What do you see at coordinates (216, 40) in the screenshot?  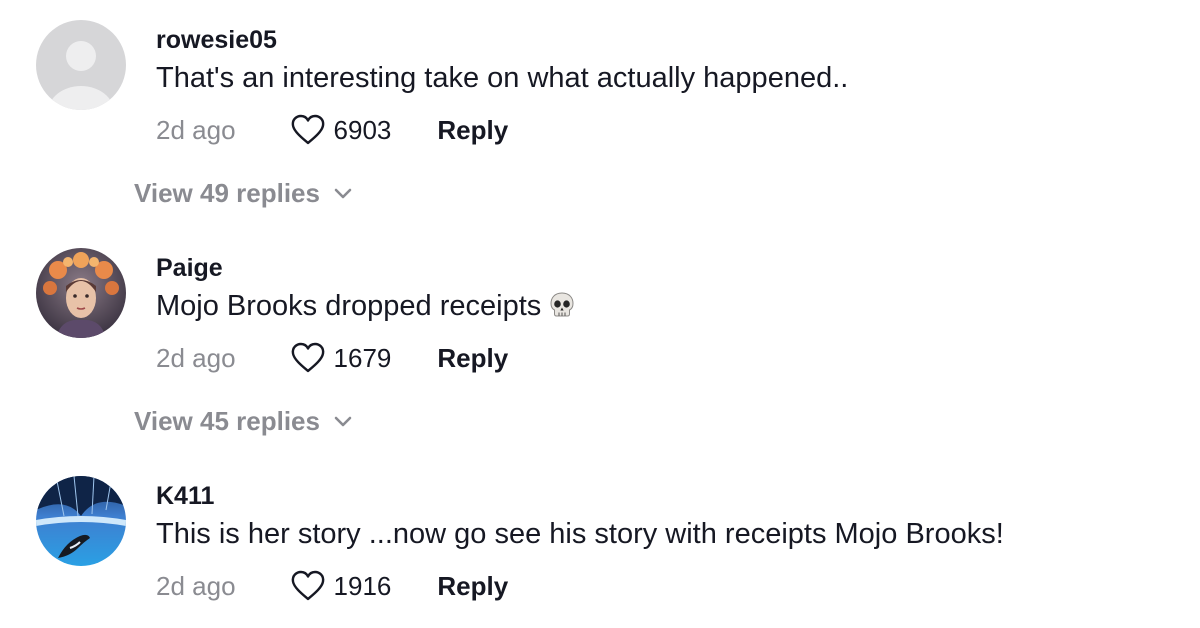 I see `comment-username: rowesie05` at bounding box center [216, 40].